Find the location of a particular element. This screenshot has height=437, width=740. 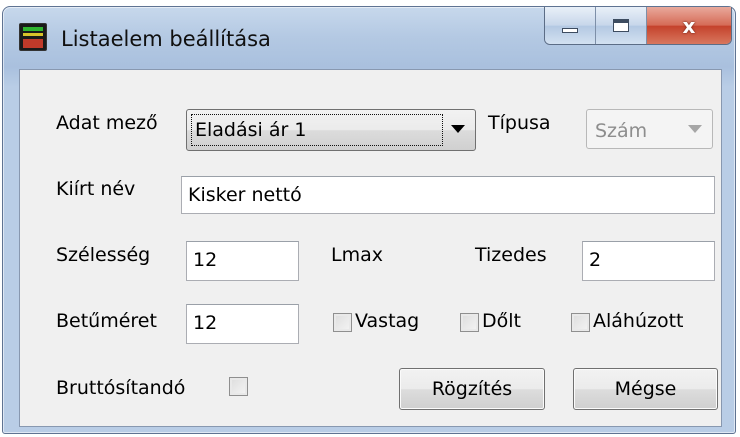

width-input: 12 is located at coordinates (242, 261).